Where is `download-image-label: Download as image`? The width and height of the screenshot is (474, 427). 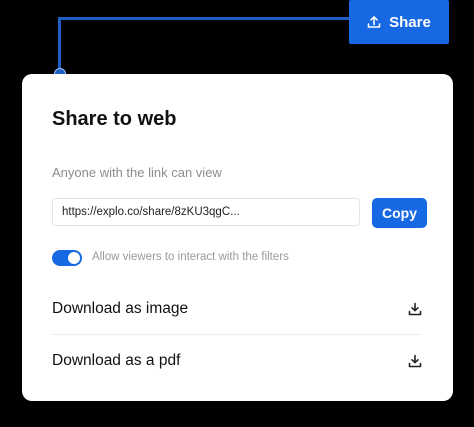
download-image-label: Download as image is located at coordinates (120, 308).